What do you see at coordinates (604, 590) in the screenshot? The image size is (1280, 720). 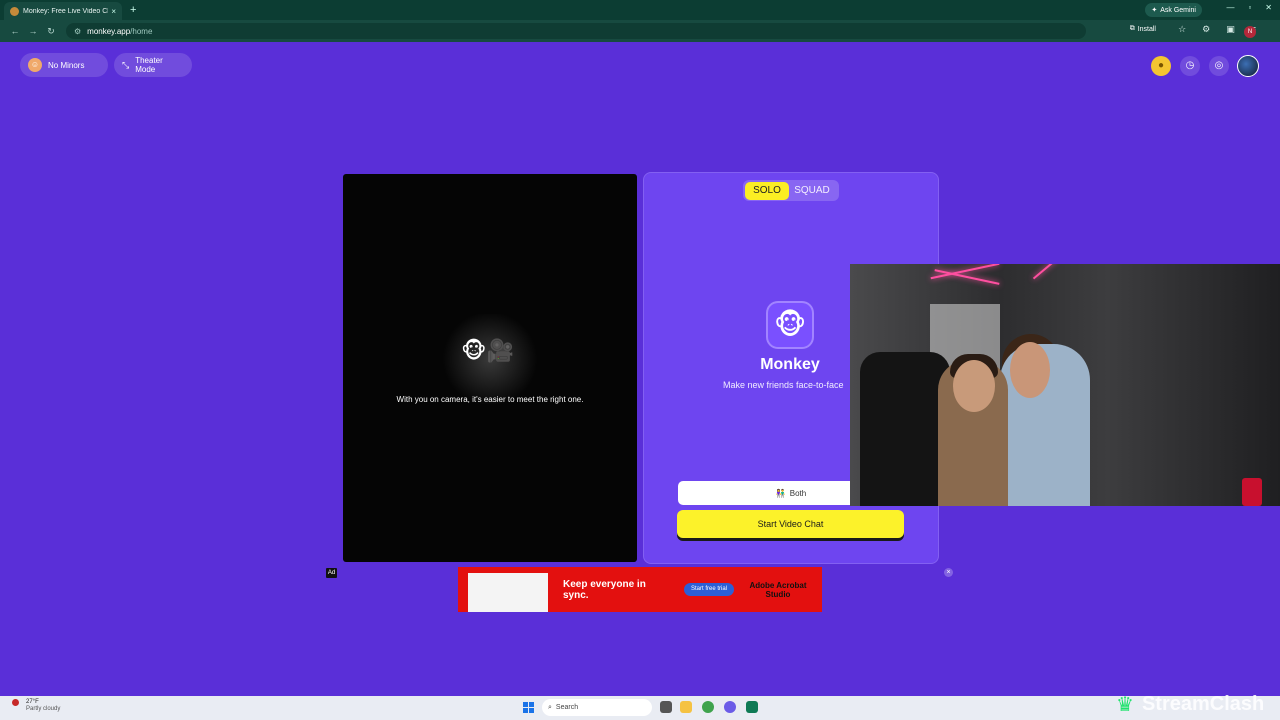 I see `ad-headline: Keep everyone in sync.` at bounding box center [604, 590].